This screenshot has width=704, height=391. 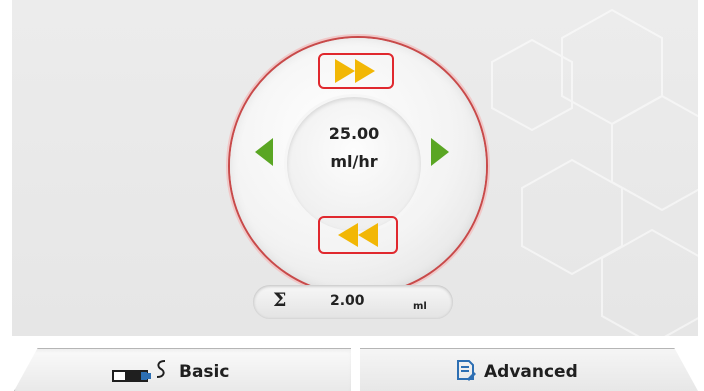 I want to click on document-edit-icon, so click(x=466, y=370).